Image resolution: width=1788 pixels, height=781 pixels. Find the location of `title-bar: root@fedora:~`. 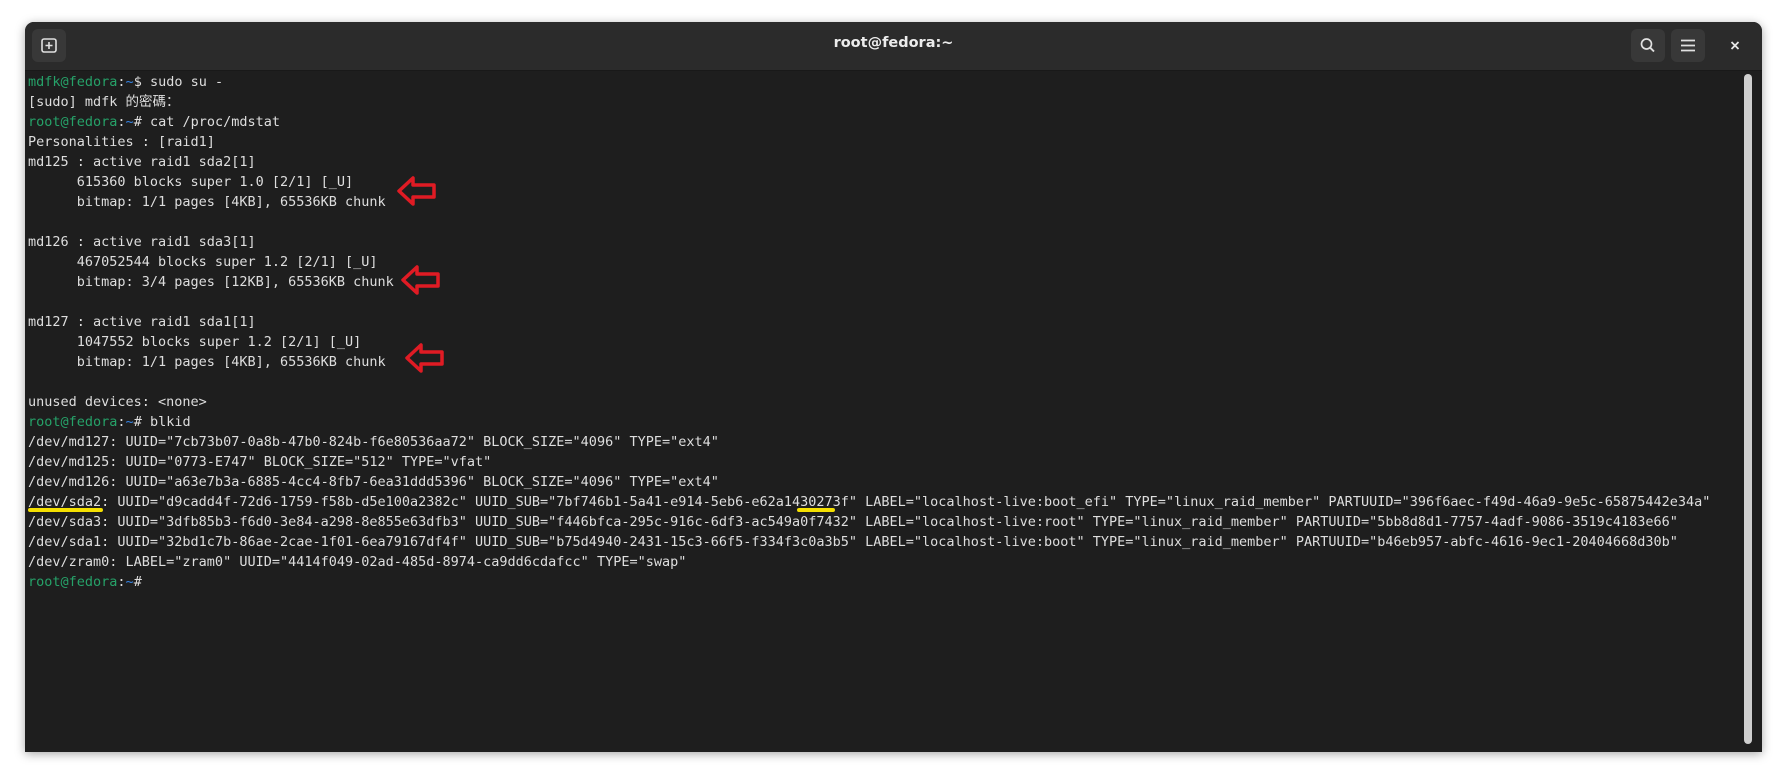

title-bar: root@fedora:~ is located at coordinates (893, 46).